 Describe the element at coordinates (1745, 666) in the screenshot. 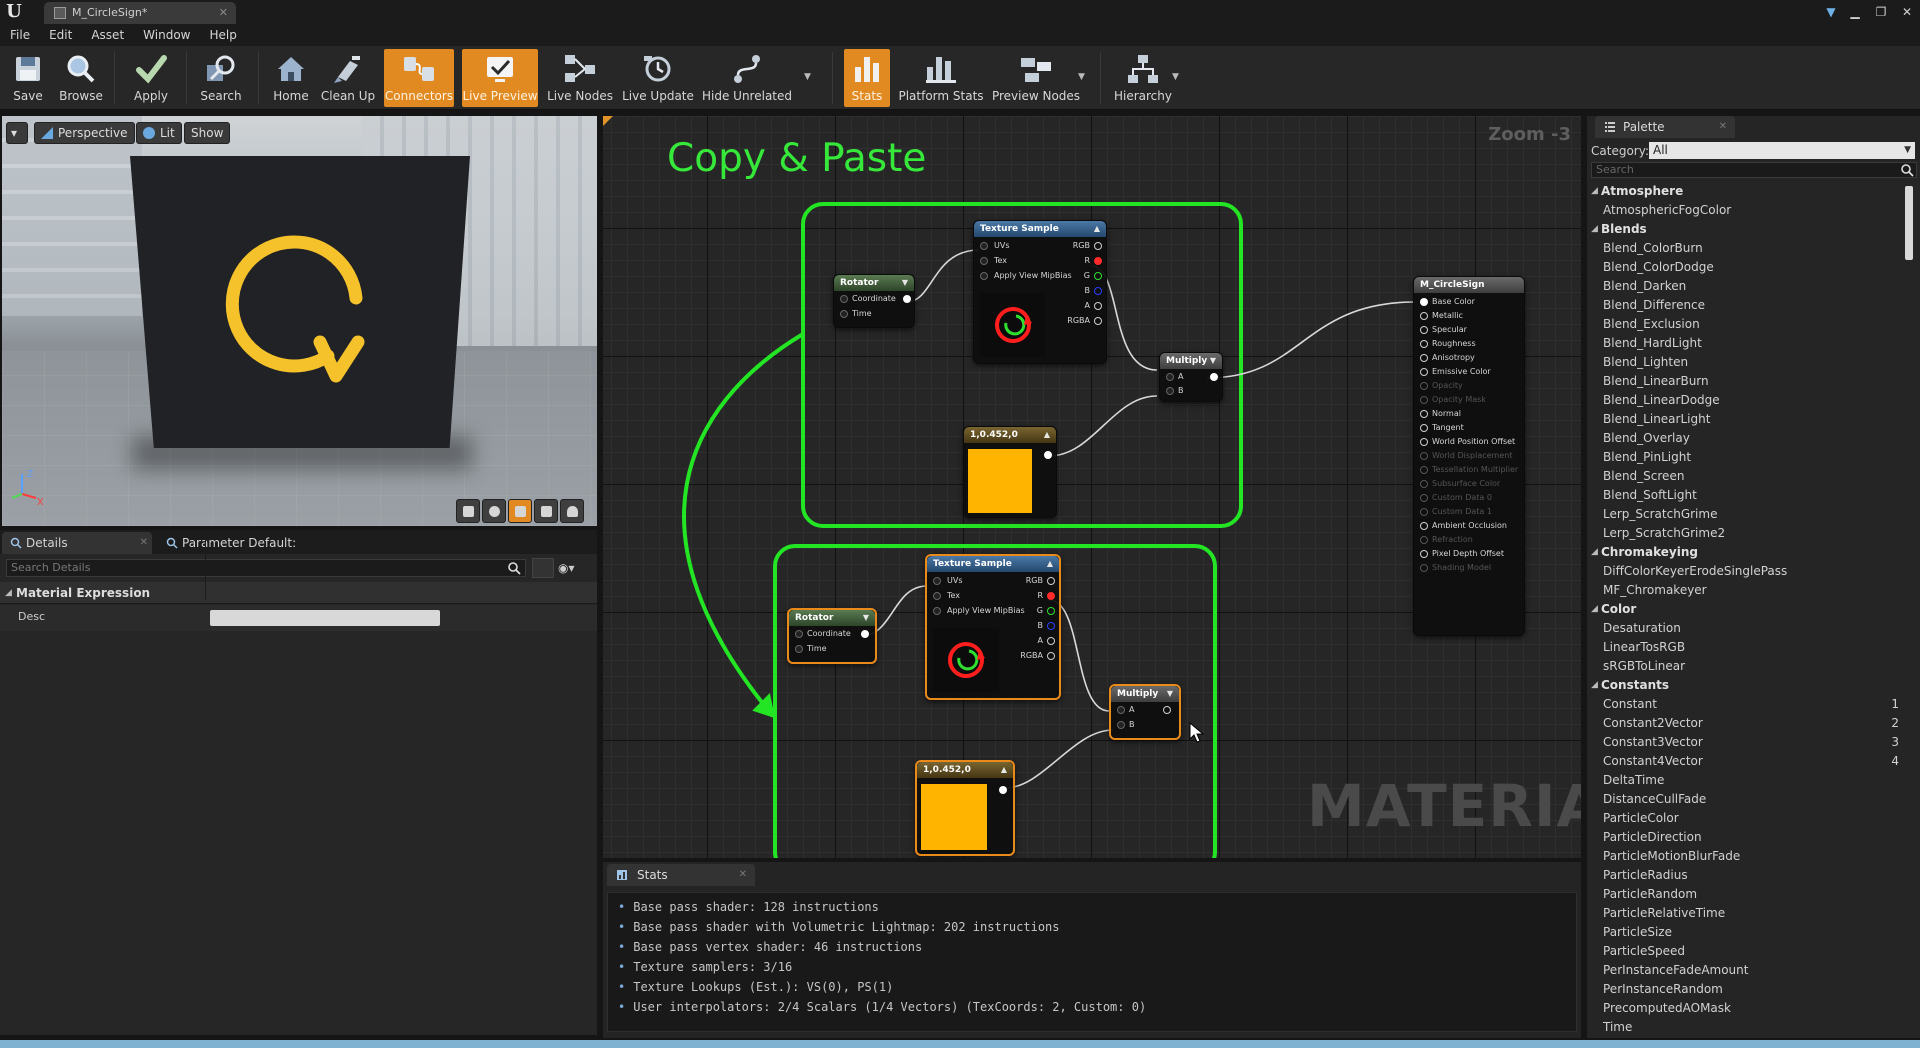

I see `palette-item: sRGBToLinear` at that location.